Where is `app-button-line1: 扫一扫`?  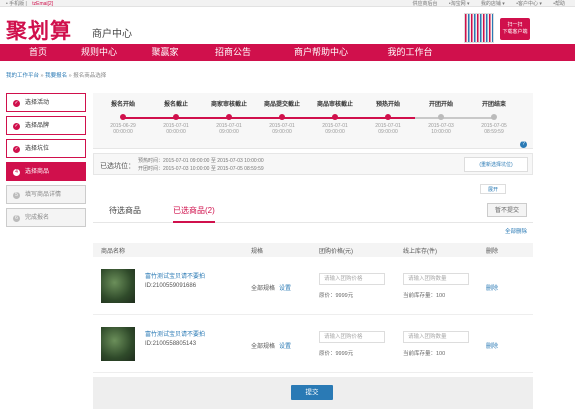 app-button-line1: 扫一扫 is located at coordinates (515, 25).